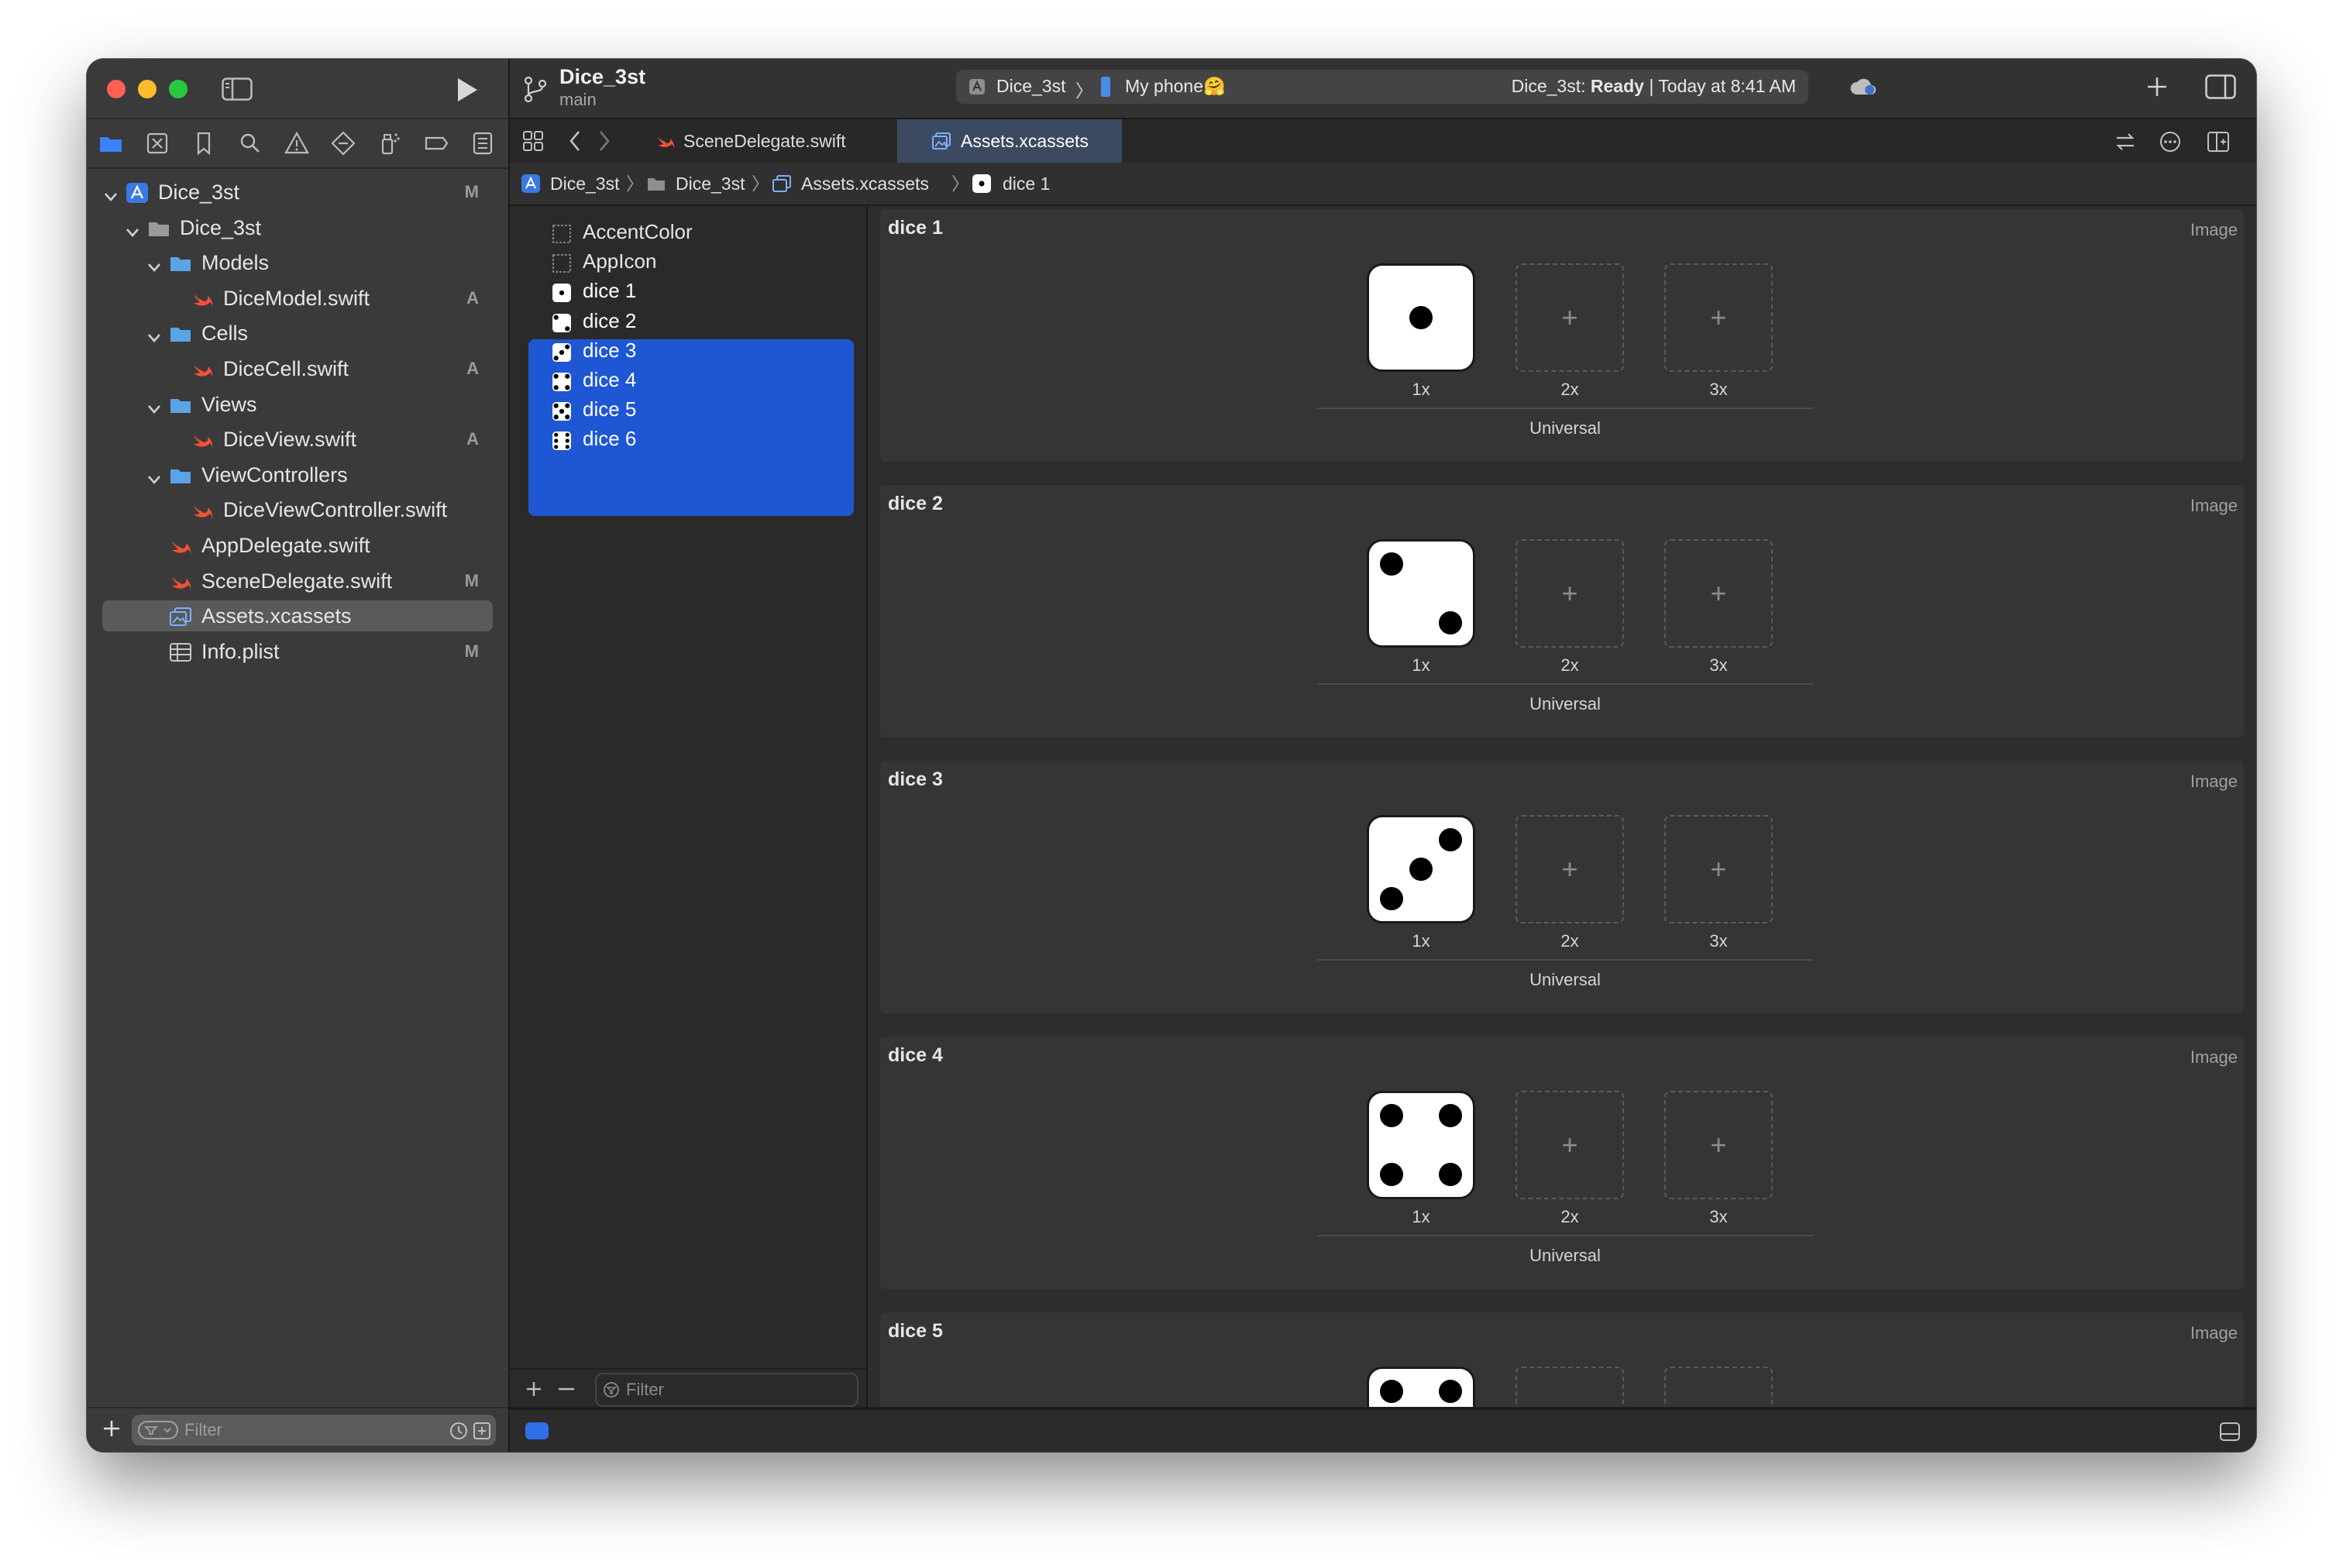  I want to click on remove-asset-minus-icon, so click(566, 1389).